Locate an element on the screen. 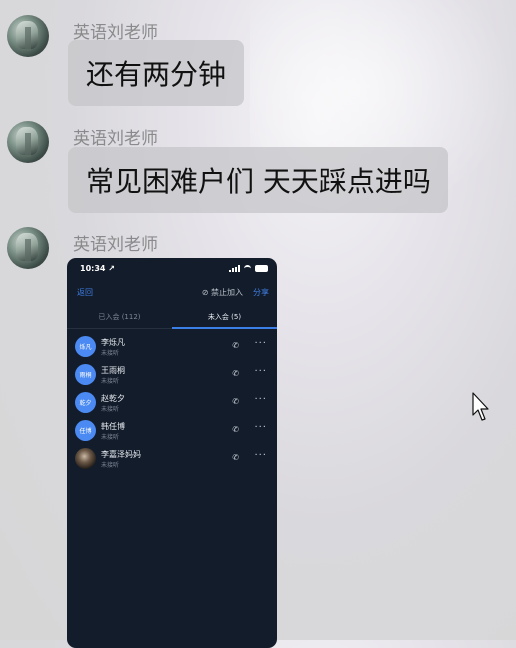 The image size is (516, 648). phone-nav-bar: 返回 ⊘ 禁止加入 分享 is located at coordinates (173, 292).